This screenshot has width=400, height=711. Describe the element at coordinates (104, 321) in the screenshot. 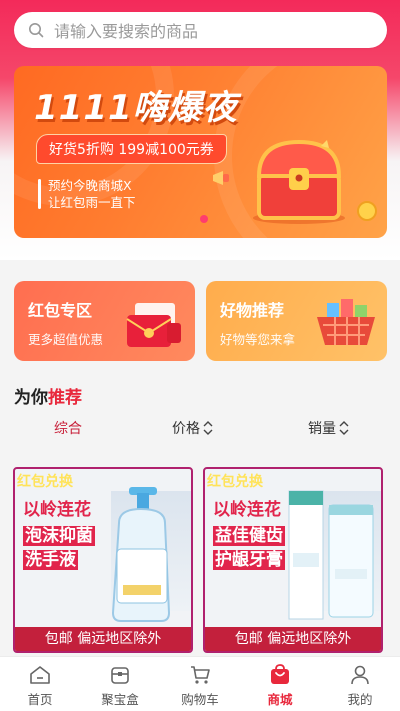

I see `red-packet-zone-card: 红包专区 更多超值优惠` at that location.